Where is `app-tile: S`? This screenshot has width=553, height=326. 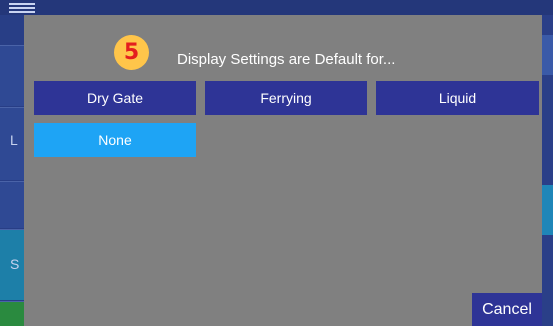
app-tile: S is located at coordinates (12, 264).